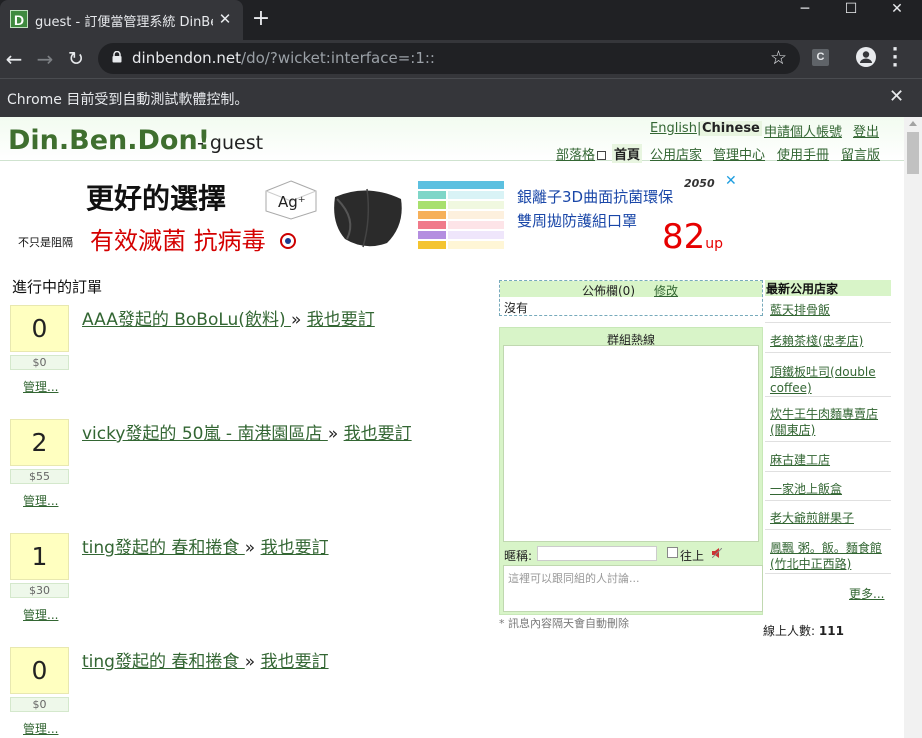 The image size is (922, 738). I want to click on store-item: 老大爺煎餅果子, so click(828, 516).